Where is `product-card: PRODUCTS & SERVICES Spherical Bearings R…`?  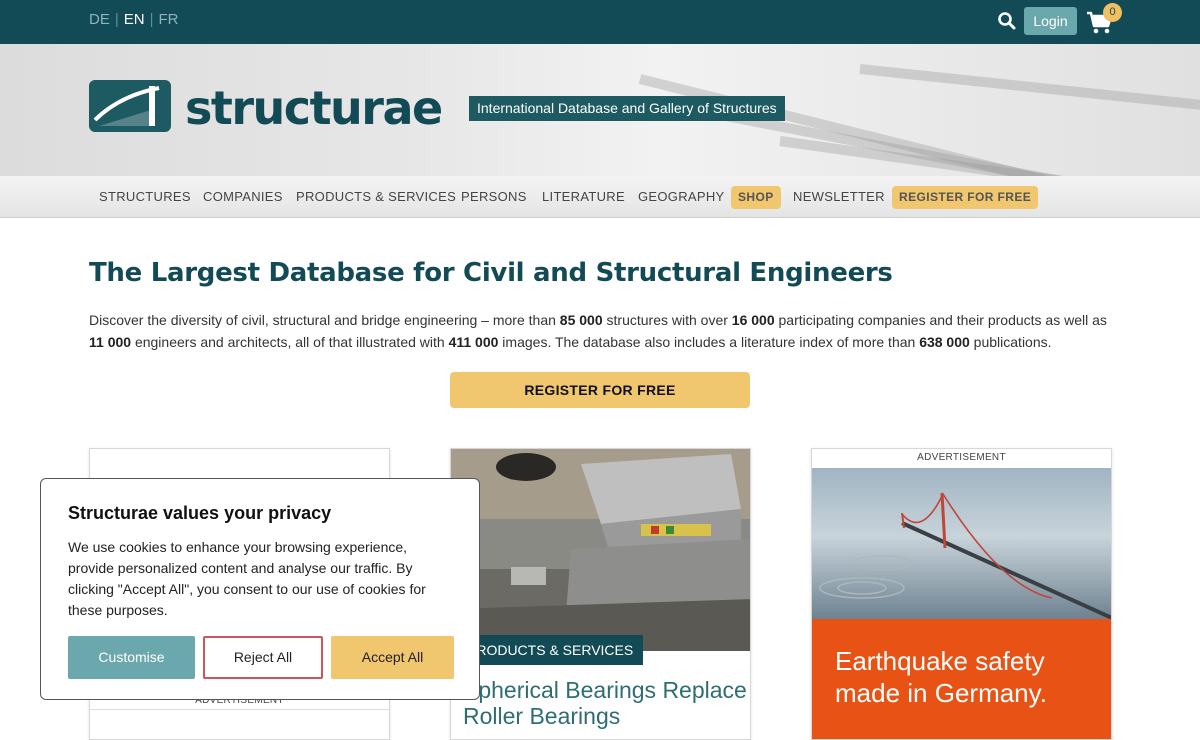
product-card: PRODUCTS & SERVICES Spherical Bearings R… is located at coordinates (600, 594).